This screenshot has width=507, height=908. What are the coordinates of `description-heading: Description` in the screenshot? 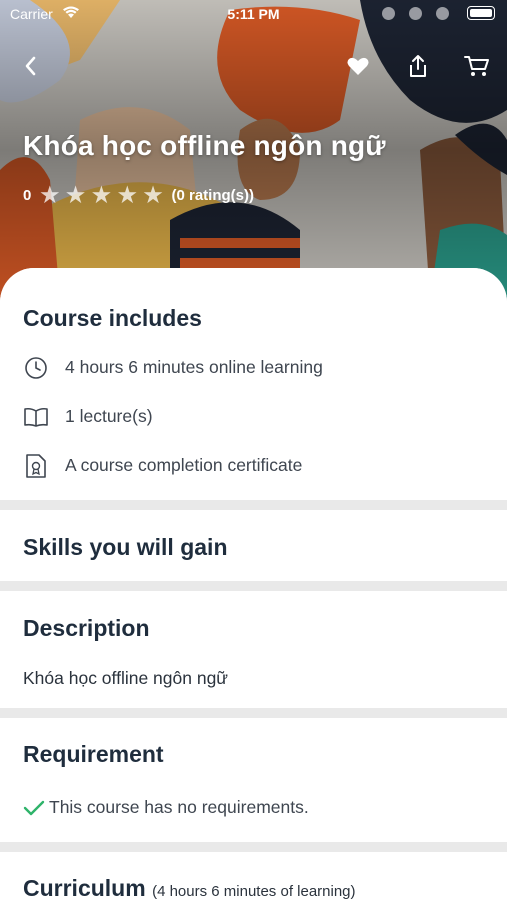 It's located at (86, 628).